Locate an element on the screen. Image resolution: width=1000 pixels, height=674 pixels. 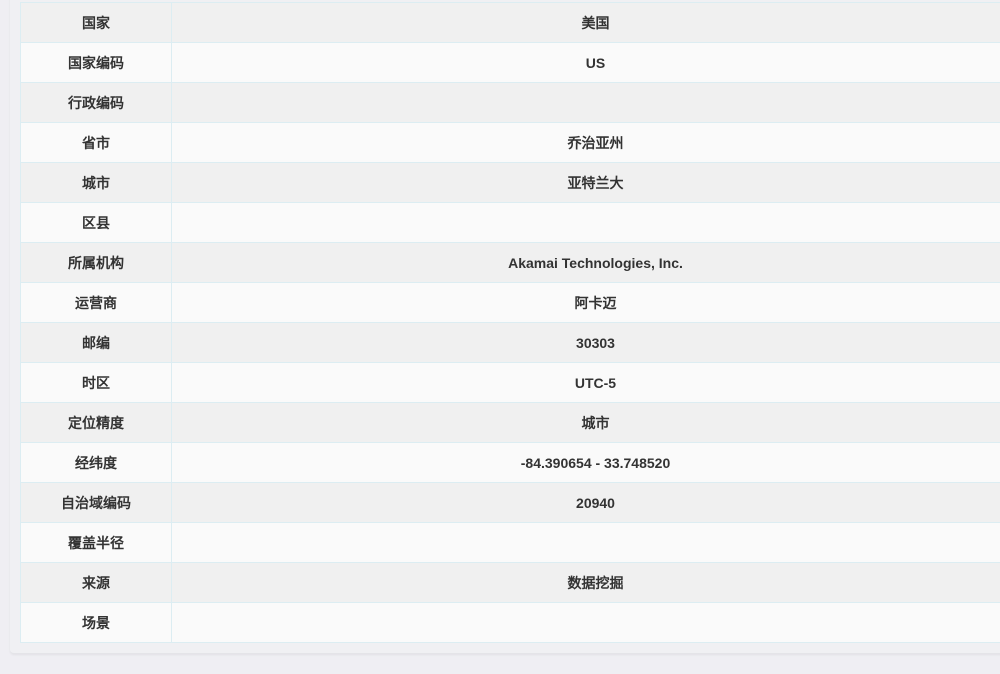
row-value: 数据挖掘 is located at coordinates (585, 582).